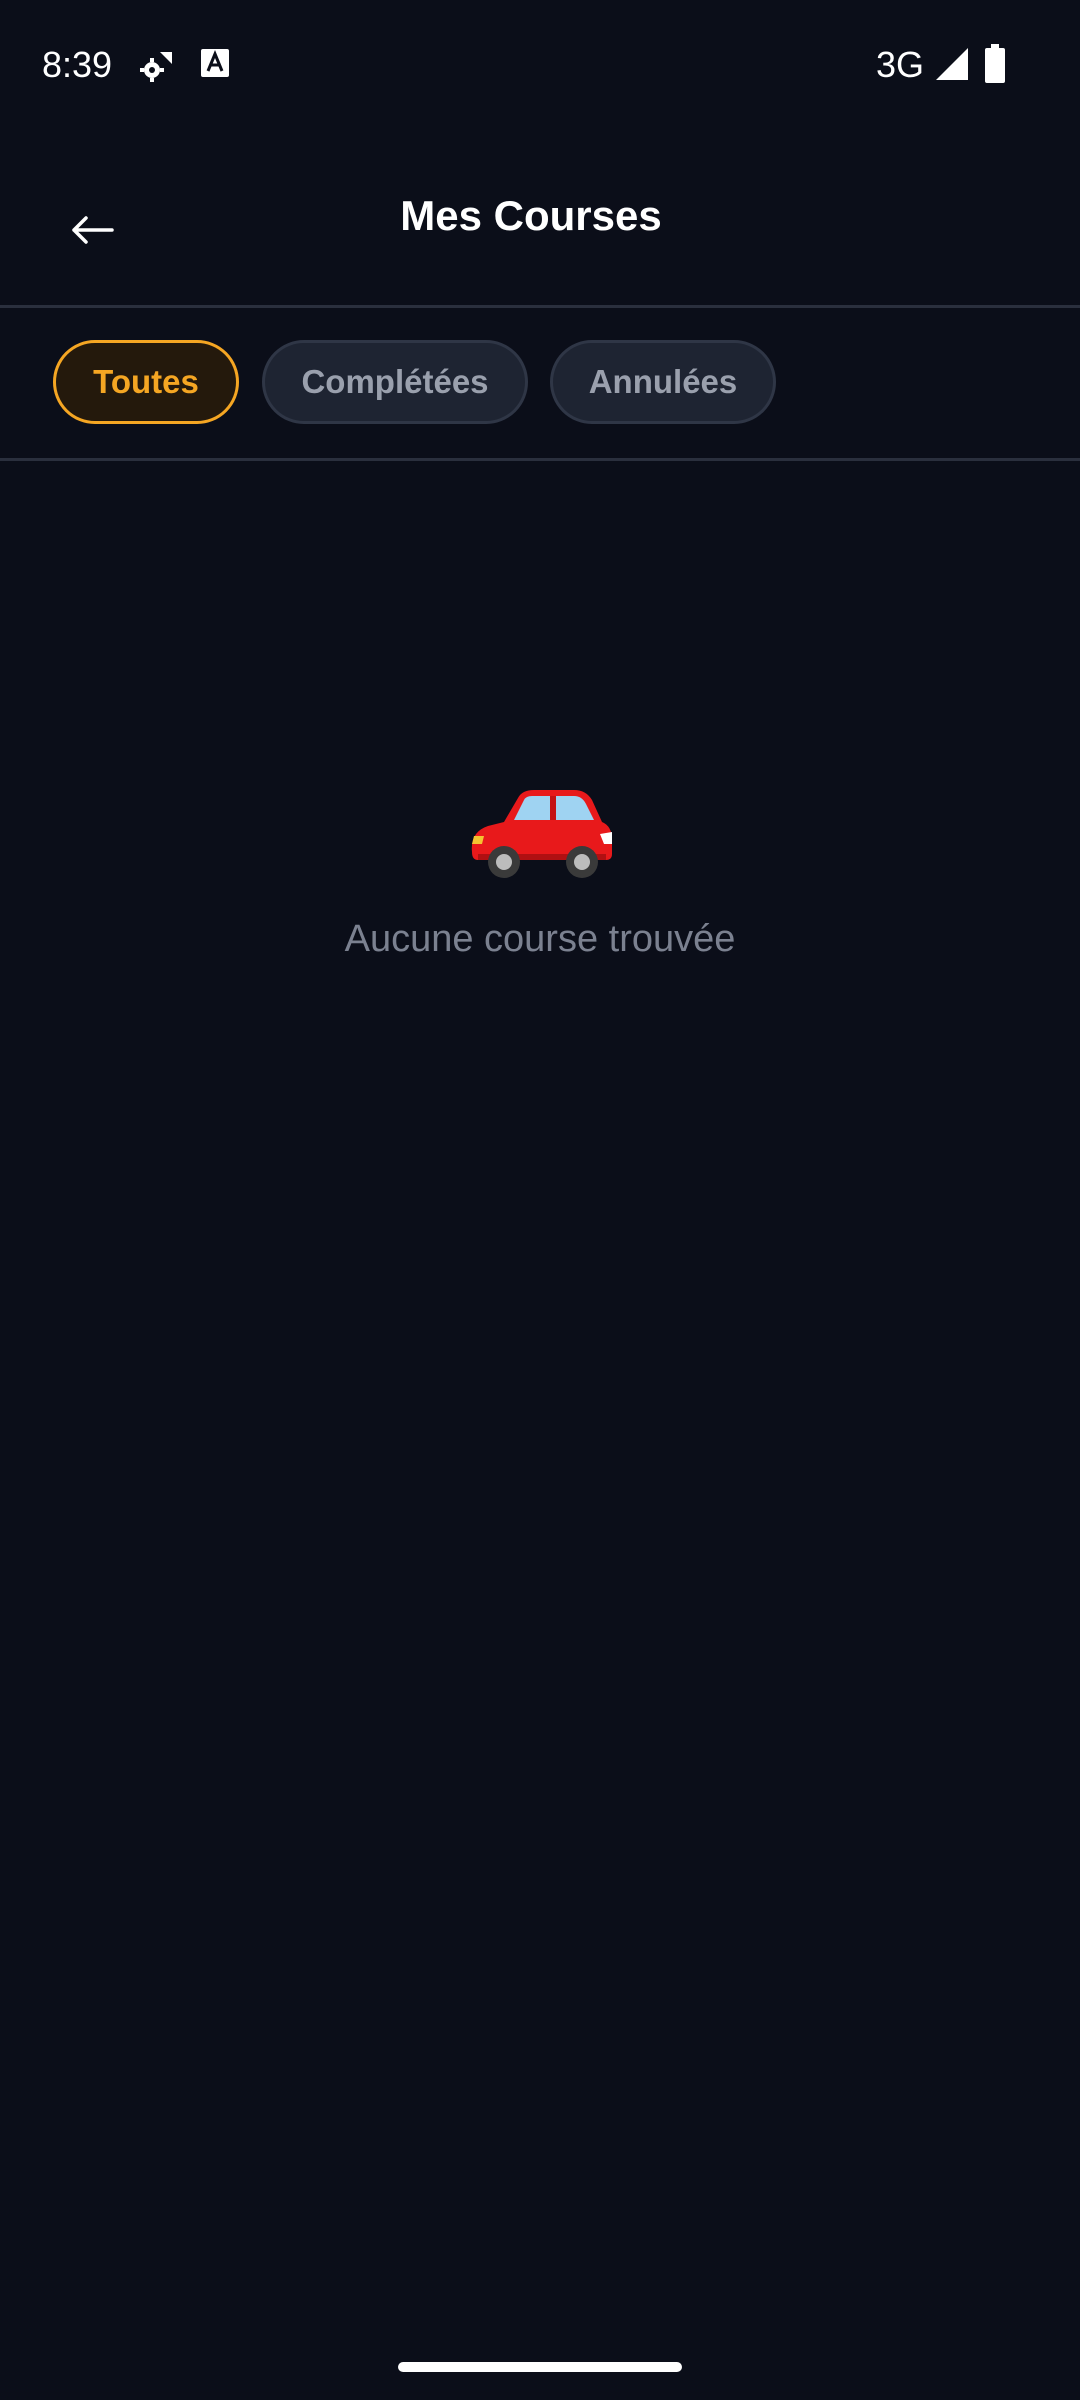 The image size is (1080, 2400). Describe the element at coordinates (540, 830) in the screenshot. I see `car-icon` at that location.